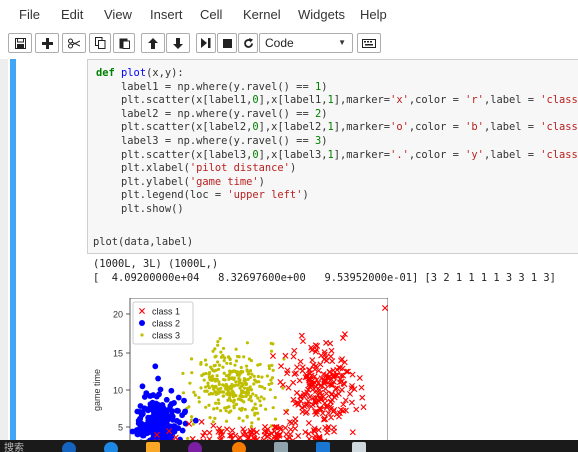 The height and width of the screenshot is (452, 578). What do you see at coordinates (47, 43) in the screenshot?
I see `insert-cell-button` at bounding box center [47, 43].